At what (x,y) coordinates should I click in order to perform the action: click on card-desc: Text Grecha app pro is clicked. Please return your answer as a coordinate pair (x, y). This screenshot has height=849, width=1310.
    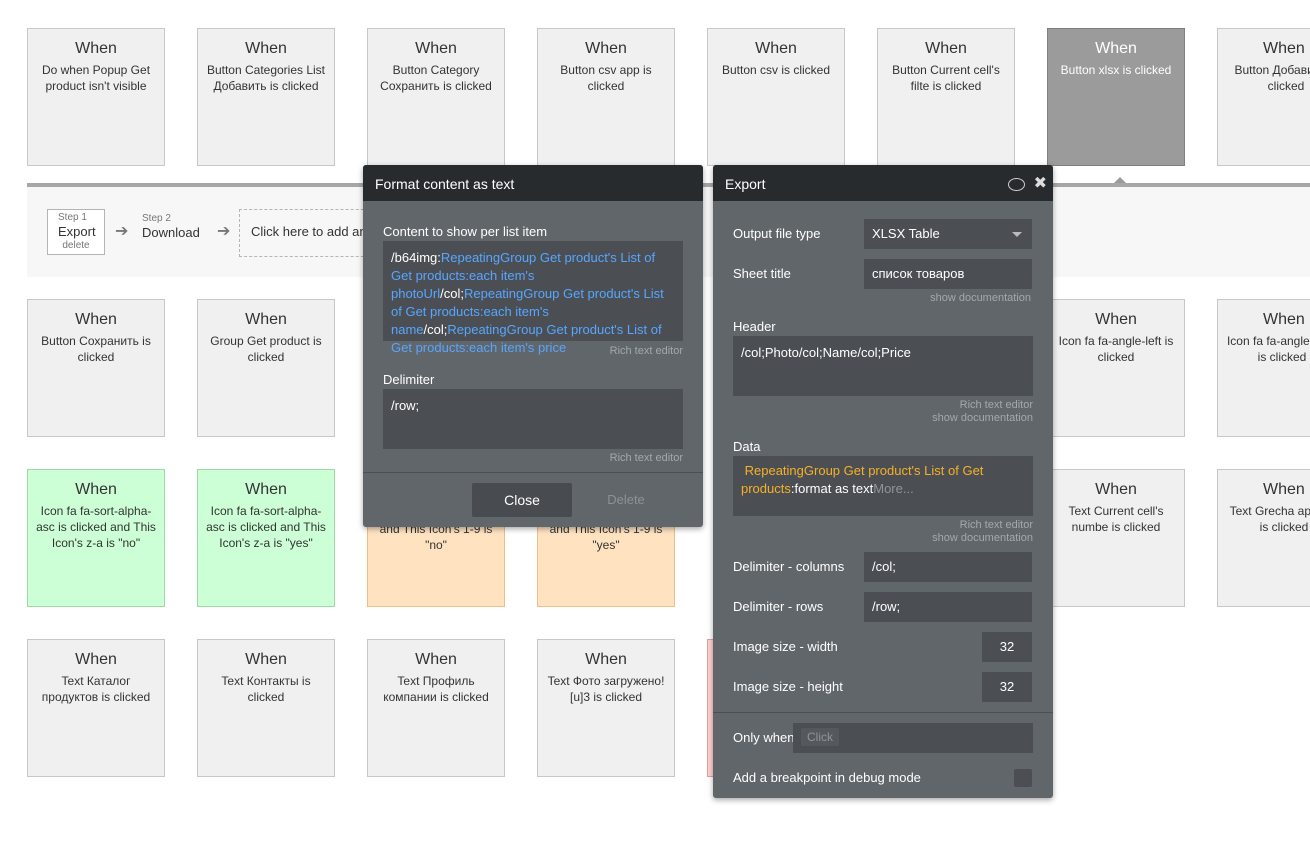
    Looking at the image, I should click on (1269, 519).